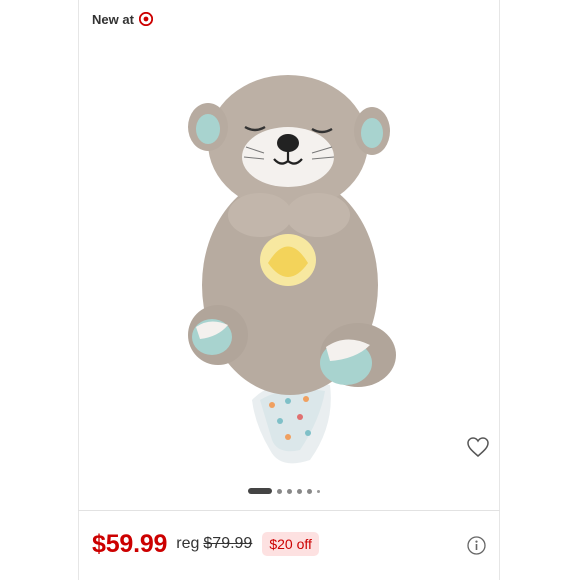 The image size is (580, 580). I want to click on info-circle-icon, so click(476, 545).